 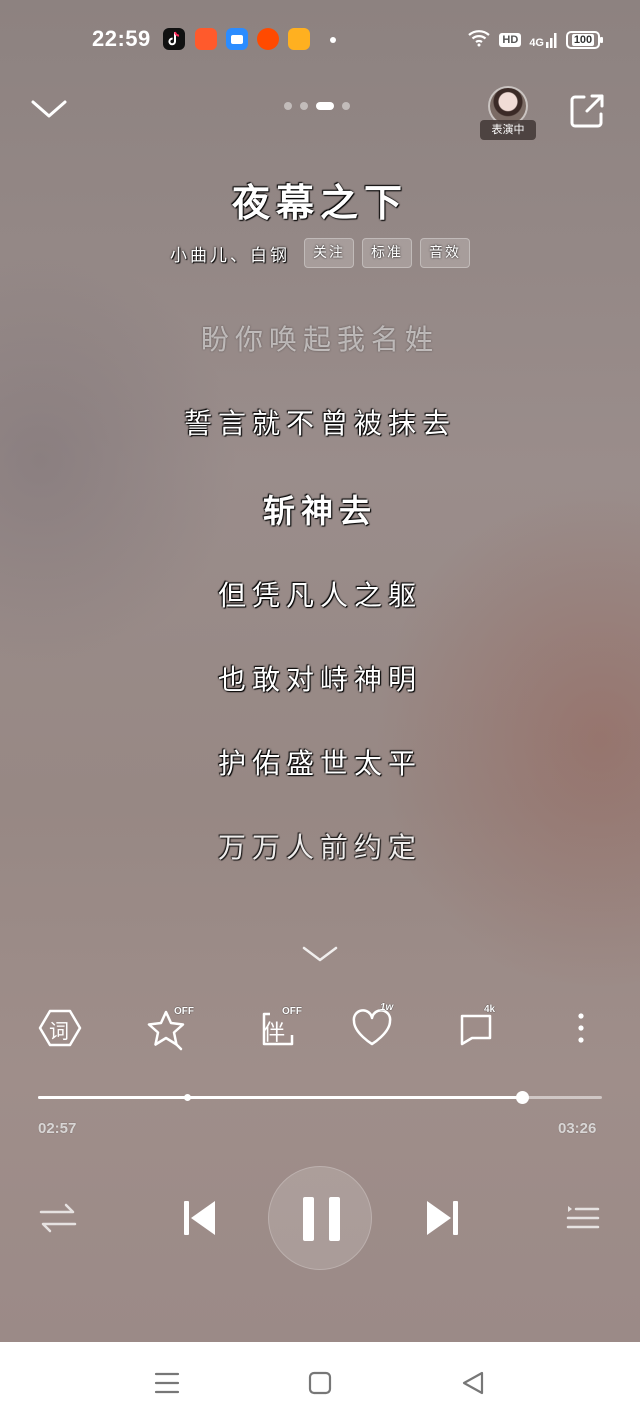 I want to click on lyric-line: 誓言就不曾被抹去, so click(x=320, y=422).